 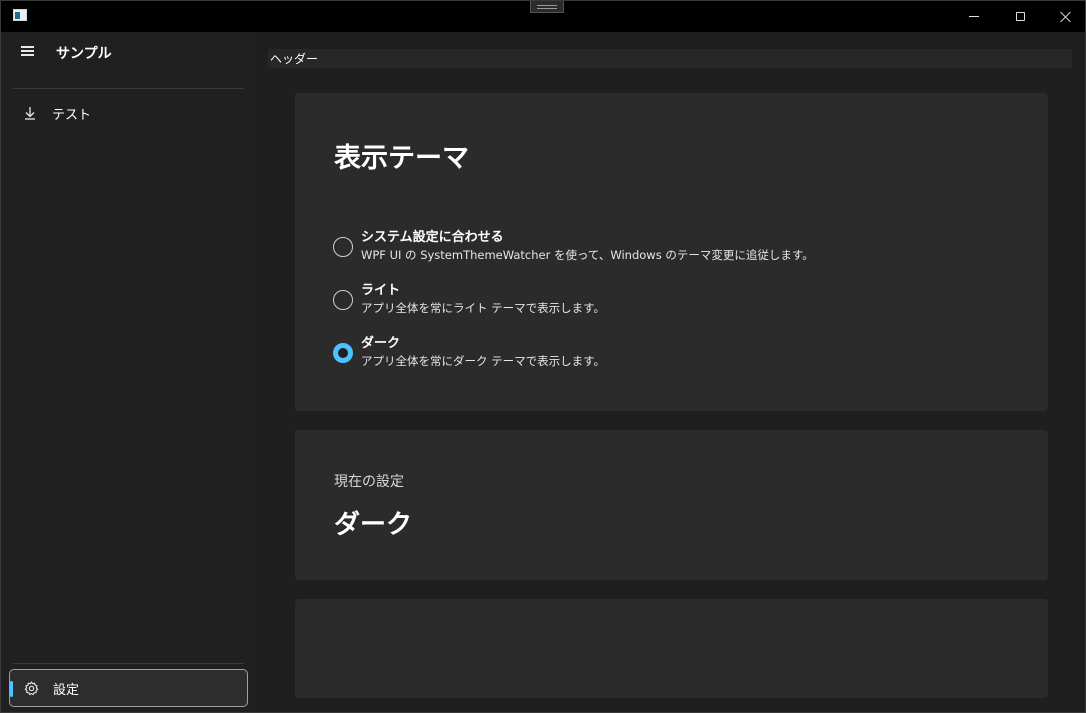 What do you see at coordinates (671, 648) in the screenshot?
I see `empty-card` at bounding box center [671, 648].